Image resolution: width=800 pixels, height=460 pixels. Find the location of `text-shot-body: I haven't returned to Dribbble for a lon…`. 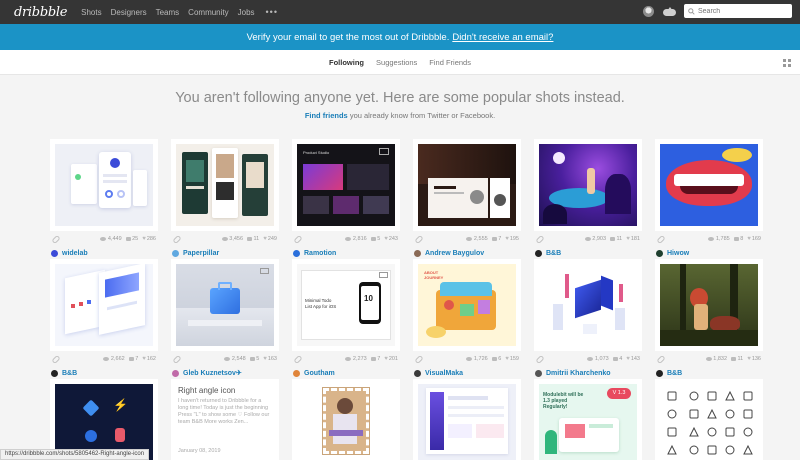

text-shot-body: I haven't returned to Dribbble for a lon… is located at coordinates (224, 411).